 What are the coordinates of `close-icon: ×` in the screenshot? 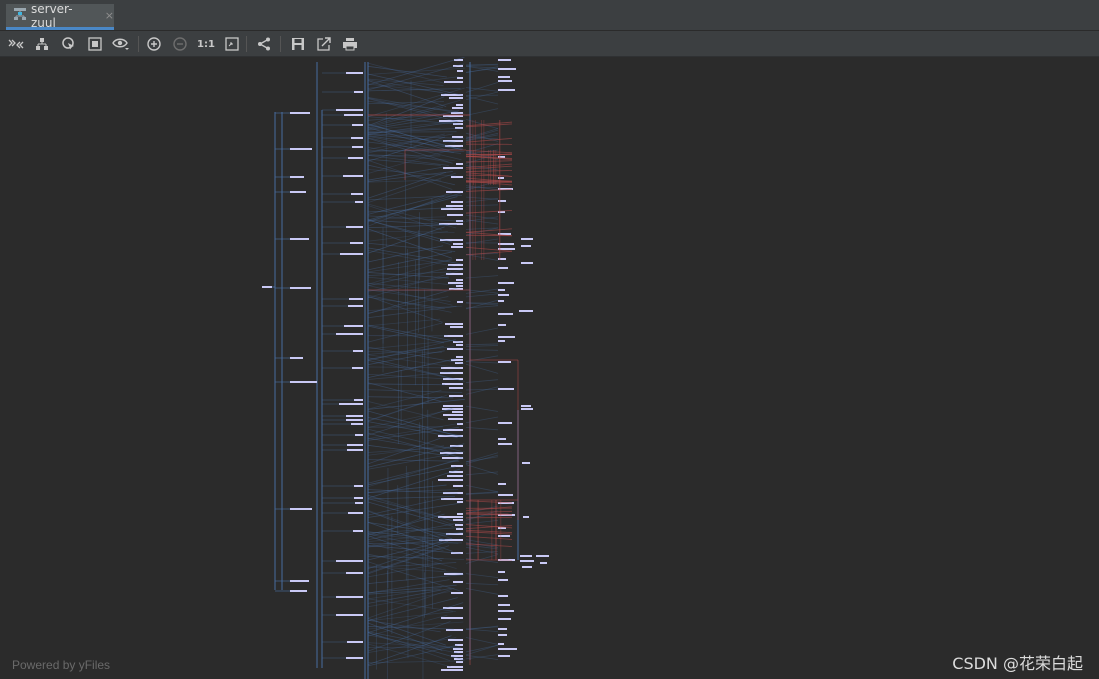 It's located at (109, 15).